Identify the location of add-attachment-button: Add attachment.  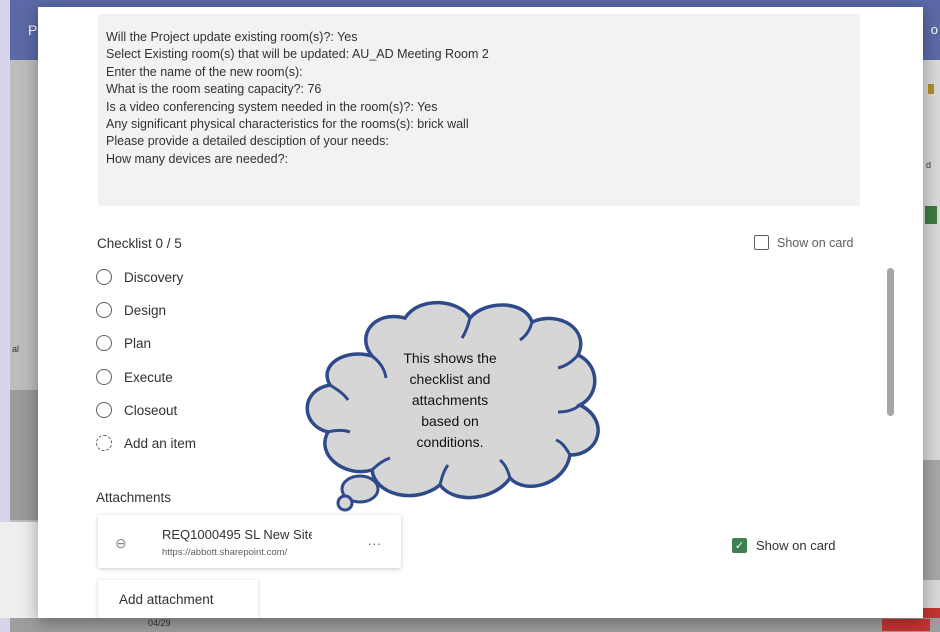
(178, 599).